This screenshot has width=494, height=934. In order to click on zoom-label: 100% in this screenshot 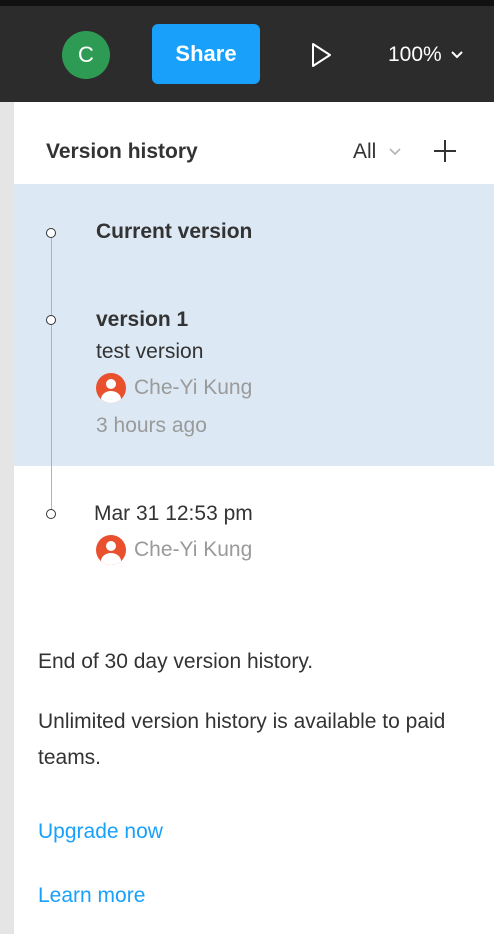, I will do `click(415, 54)`.